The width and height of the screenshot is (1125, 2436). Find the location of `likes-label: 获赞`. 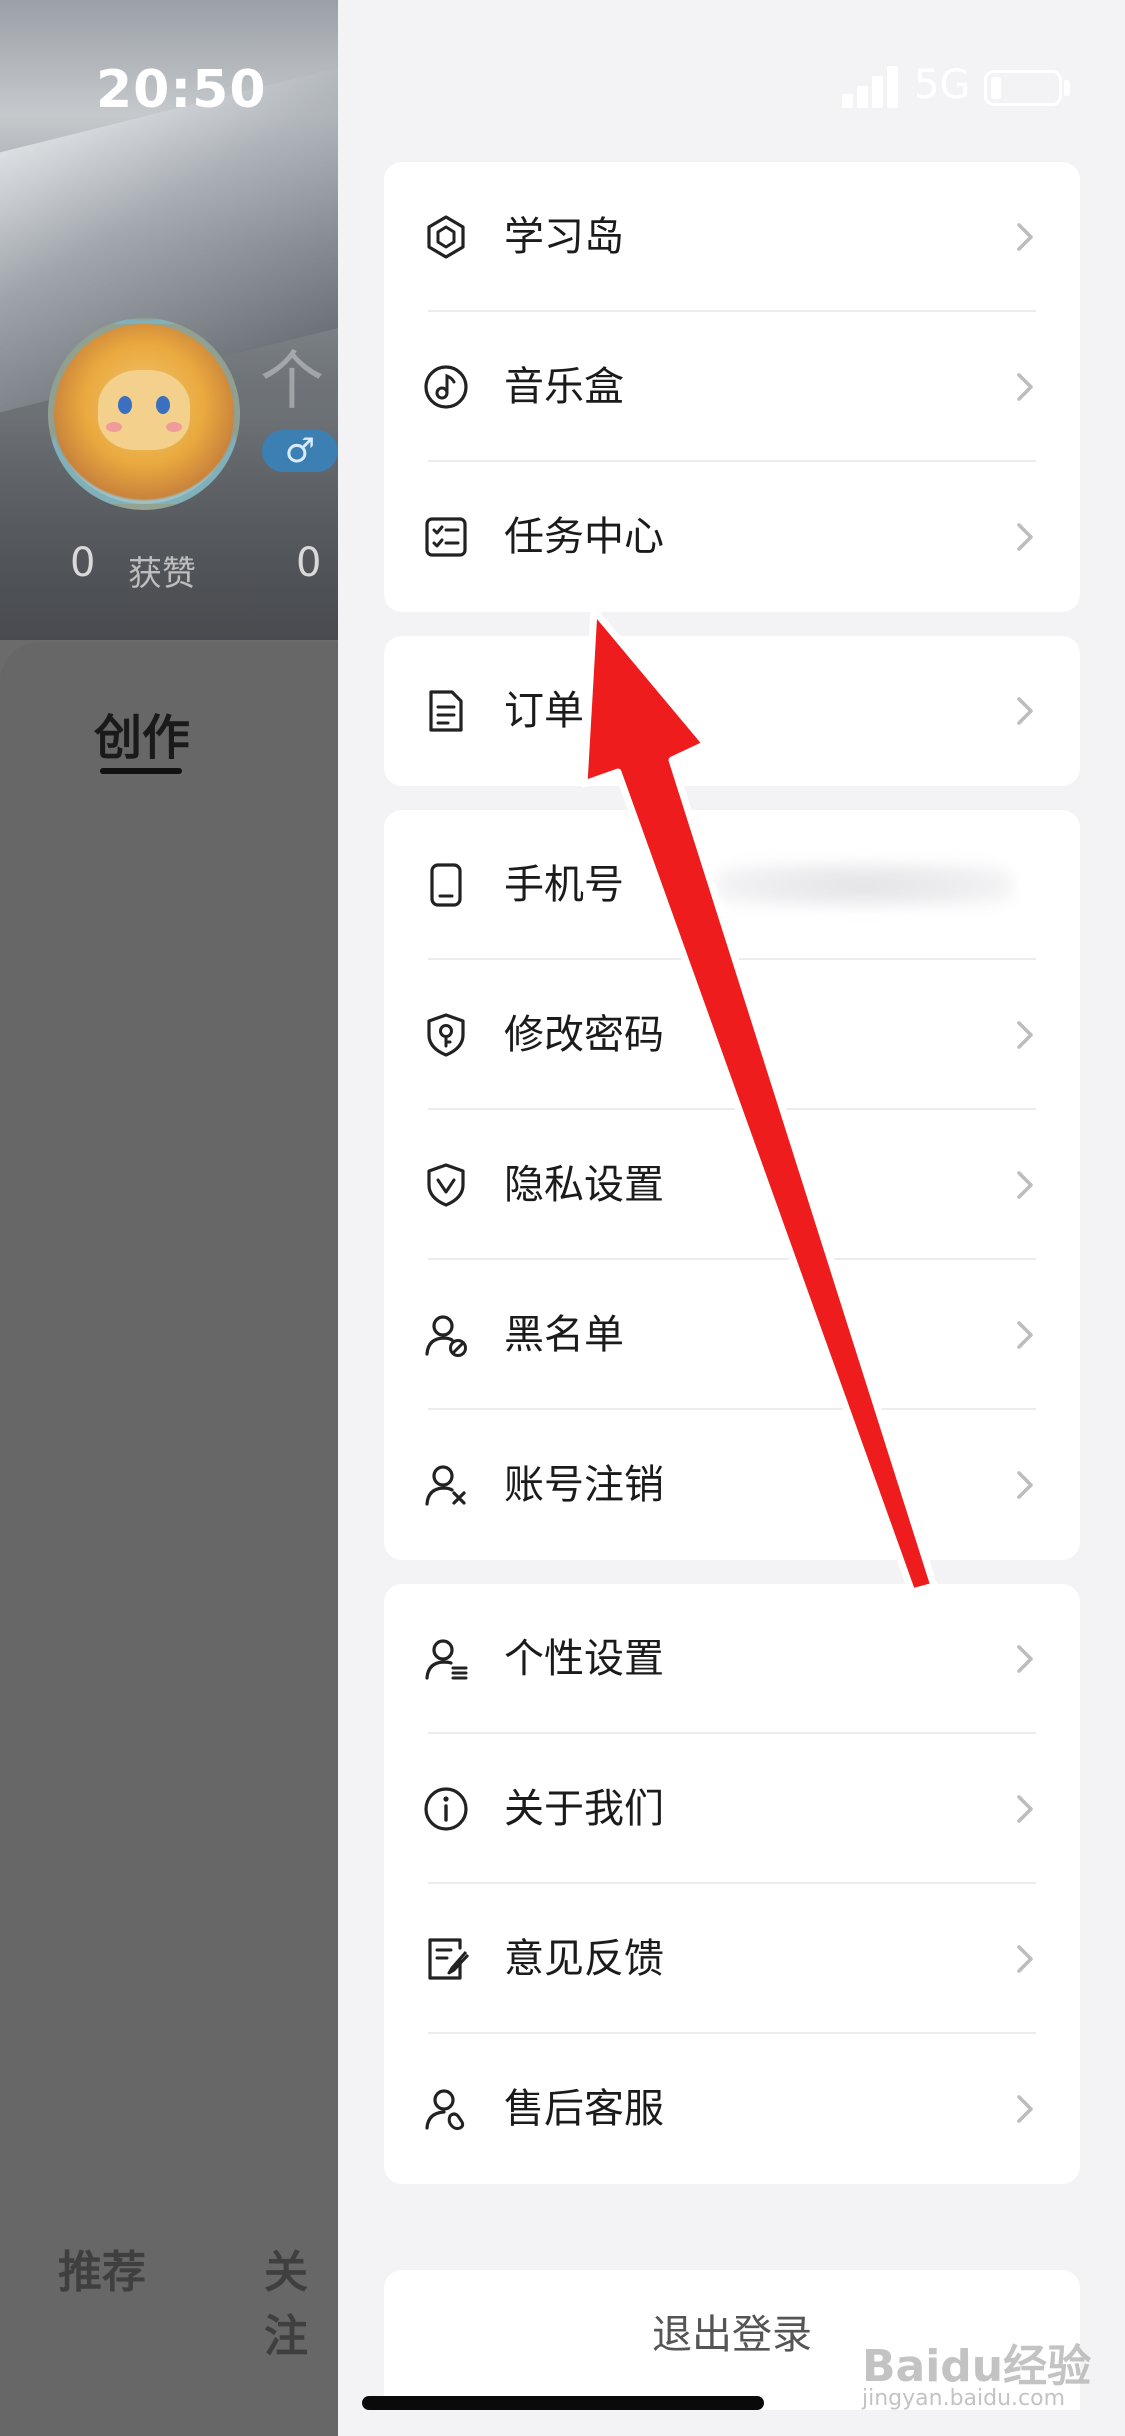

likes-label: 获赞 is located at coordinates (162, 574).